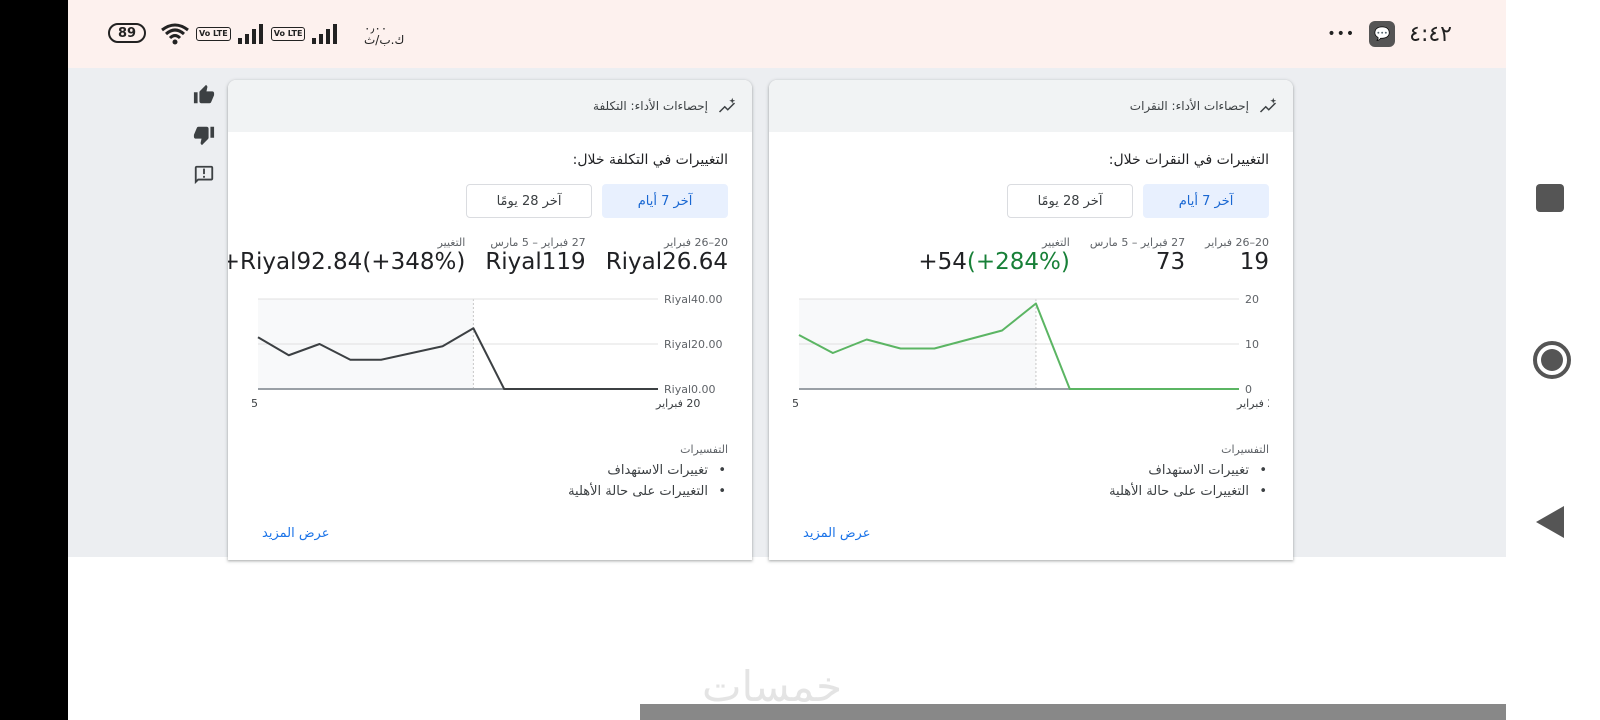 The image size is (1600, 720). I want to click on change-percent: (+284%), so click(1018, 262).